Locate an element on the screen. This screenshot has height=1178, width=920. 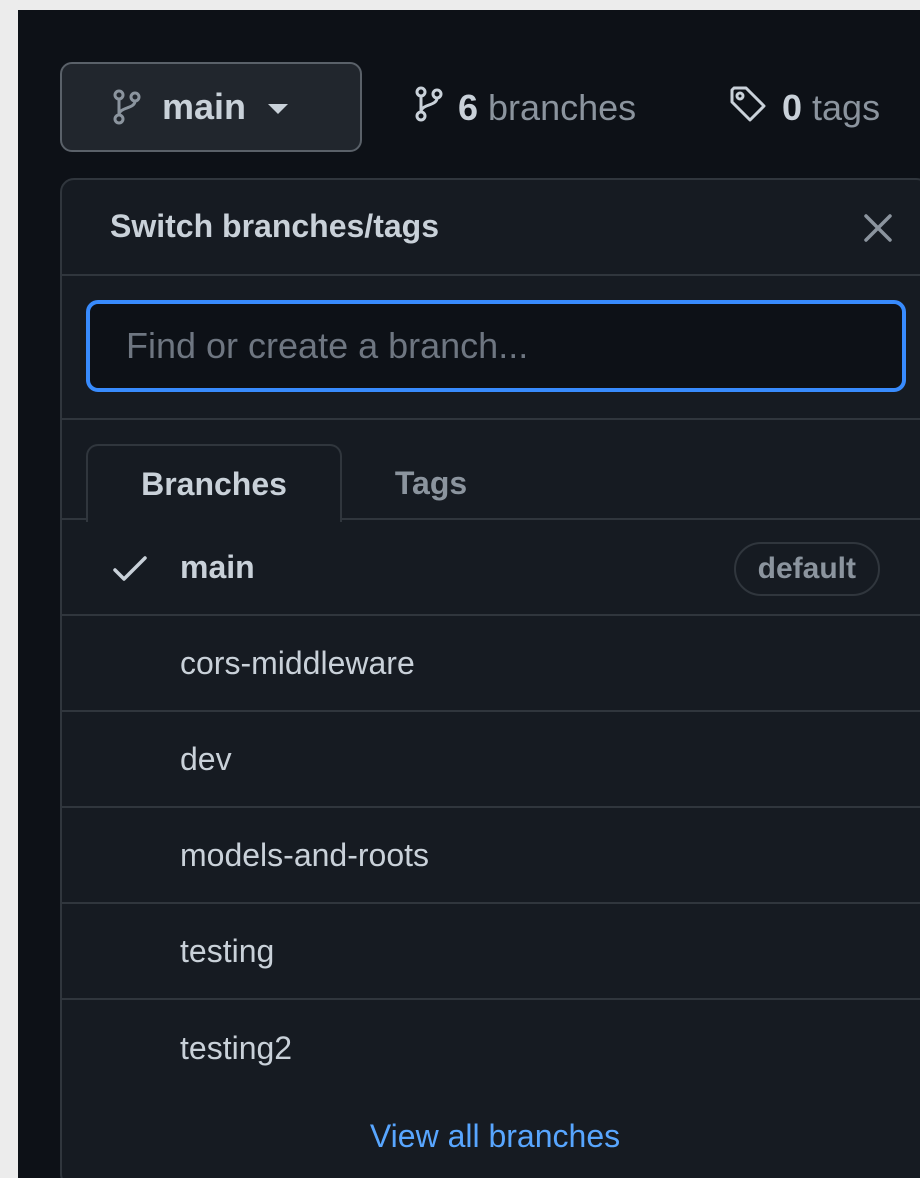
default-badge: default is located at coordinates (806, 569).